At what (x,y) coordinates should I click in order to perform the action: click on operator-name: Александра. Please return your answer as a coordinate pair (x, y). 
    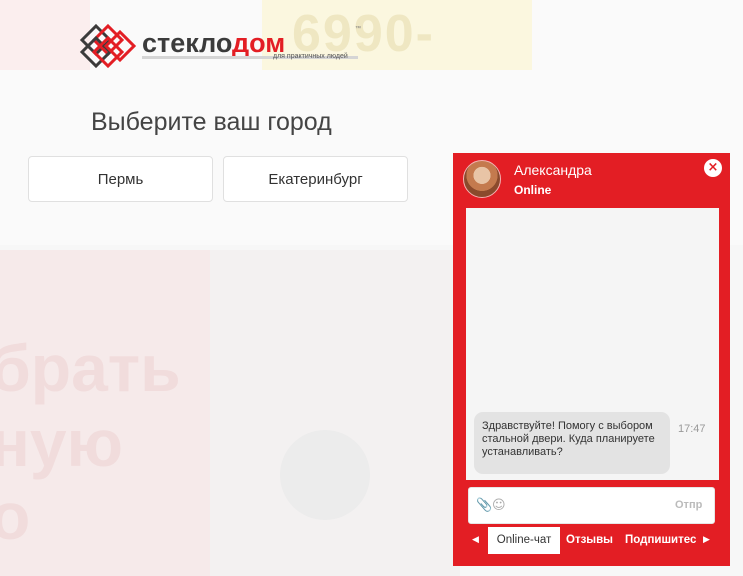
    Looking at the image, I should click on (553, 170).